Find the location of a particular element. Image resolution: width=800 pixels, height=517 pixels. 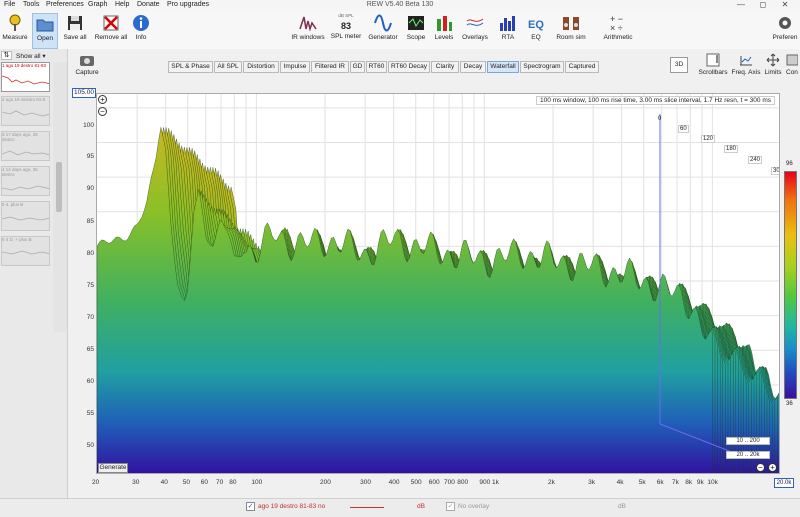

status-measurement: ago 19 destro 81-83 no is located at coordinates (292, 506).